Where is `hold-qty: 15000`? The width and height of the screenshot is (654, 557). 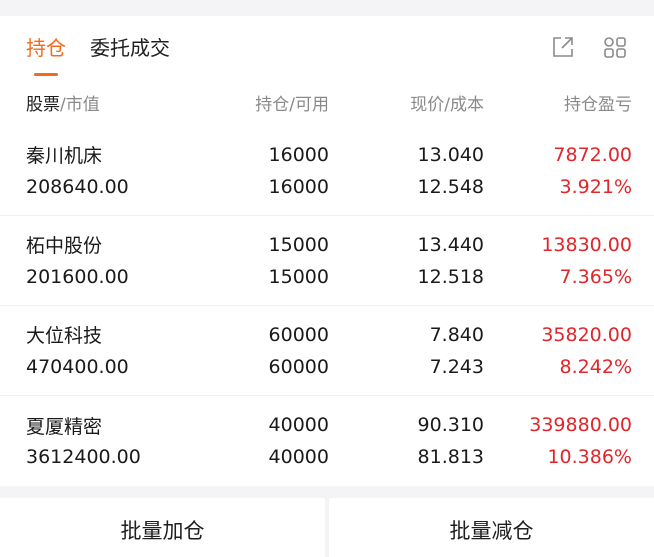
hold-qty: 15000 is located at coordinates (298, 244).